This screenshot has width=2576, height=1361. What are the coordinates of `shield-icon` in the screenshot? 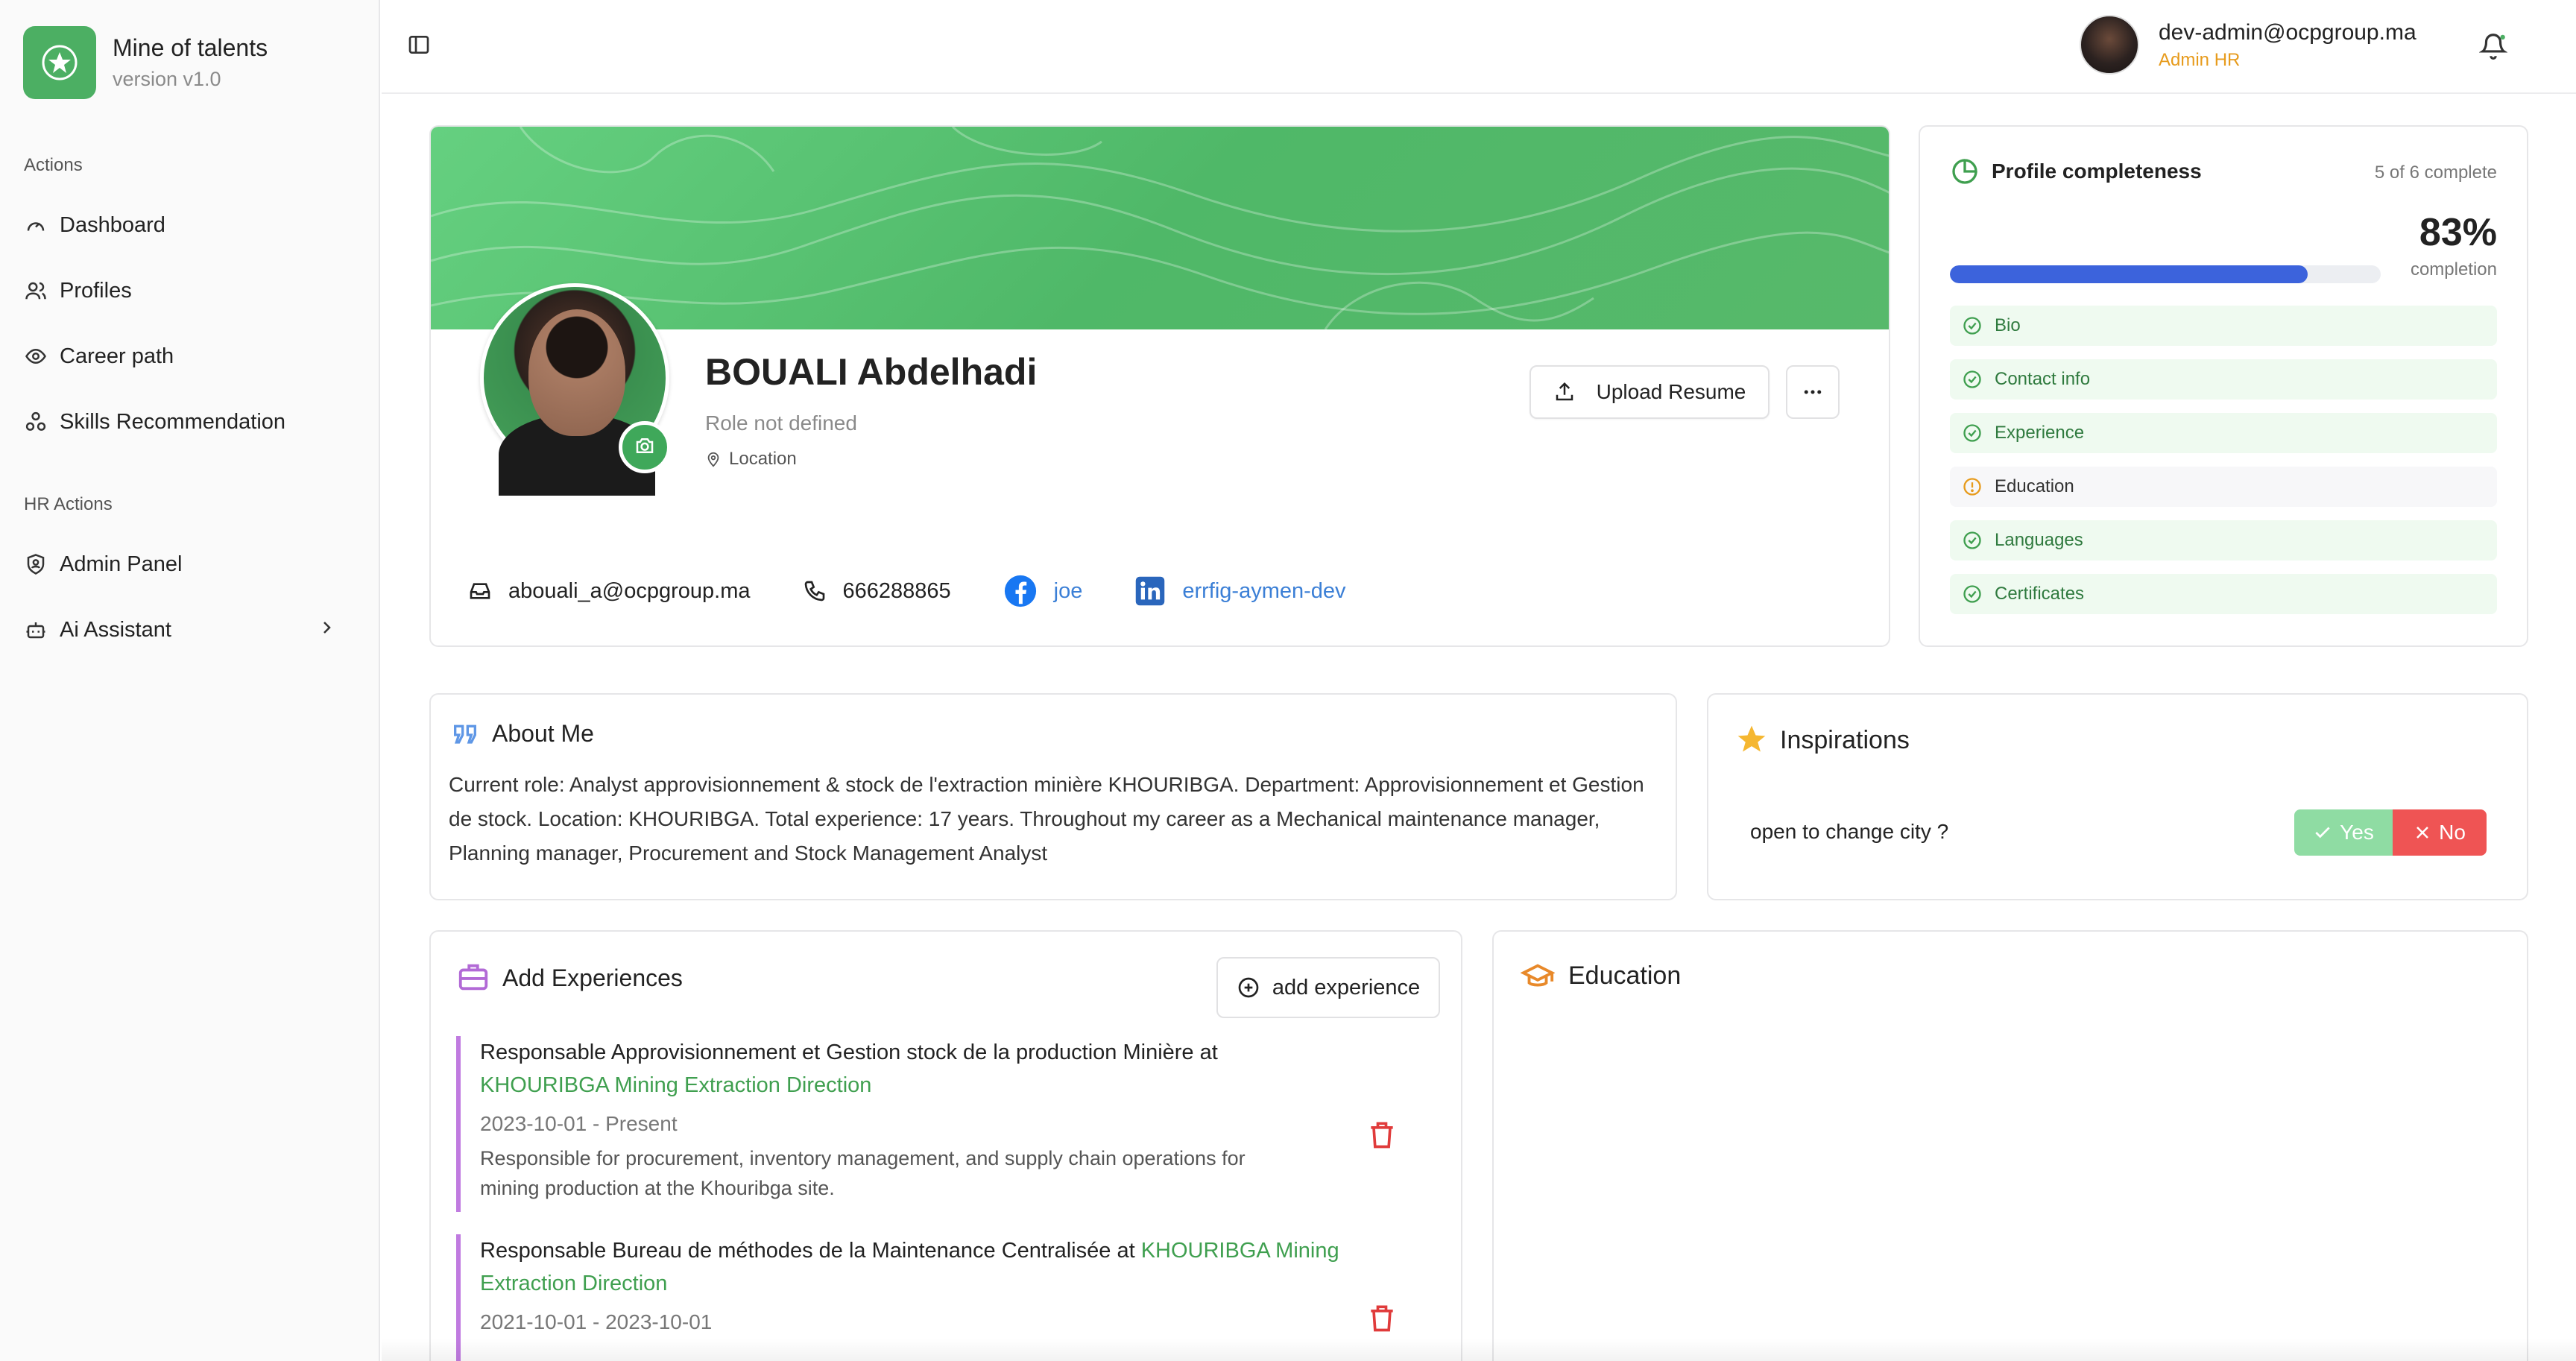 It's located at (35, 565).